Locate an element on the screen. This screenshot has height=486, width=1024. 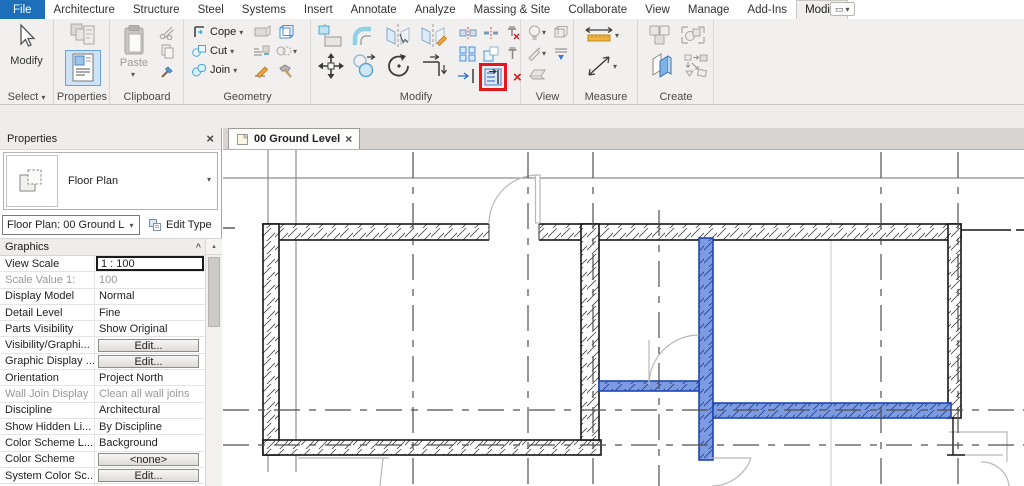
delete-icon: × is located at coordinates (517, 77).